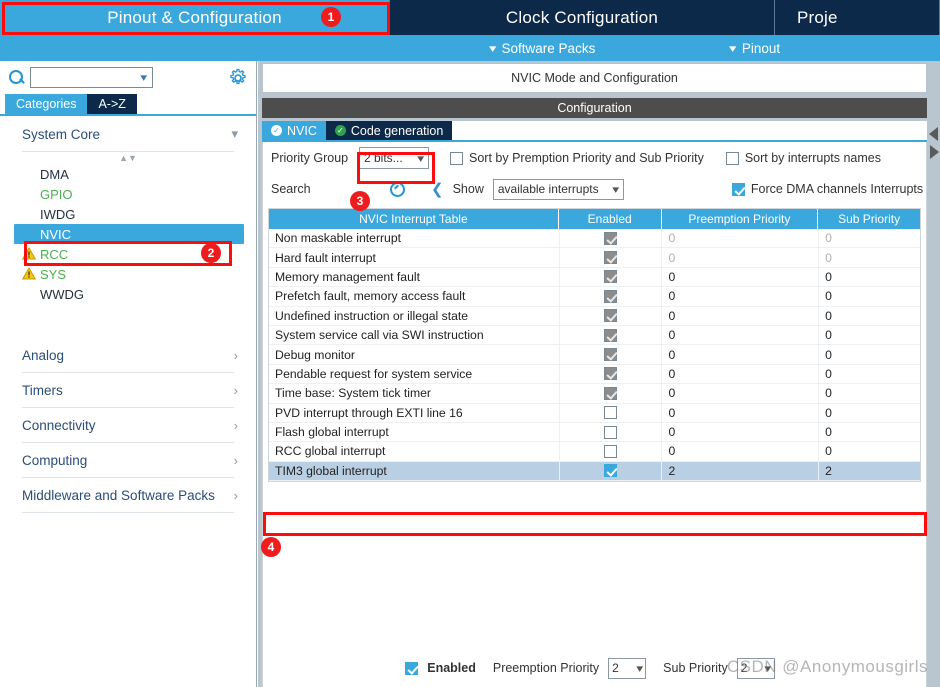 This screenshot has width=940, height=687. Describe the element at coordinates (302, 130) in the screenshot. I see `tab-nvic-label: NVIC` at that location.